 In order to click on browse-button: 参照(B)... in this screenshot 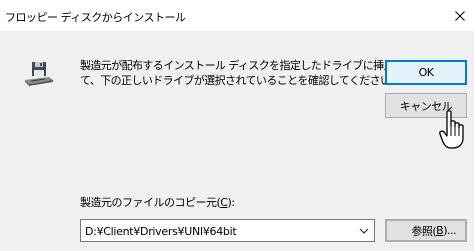, I will do `click(426, 230)`.